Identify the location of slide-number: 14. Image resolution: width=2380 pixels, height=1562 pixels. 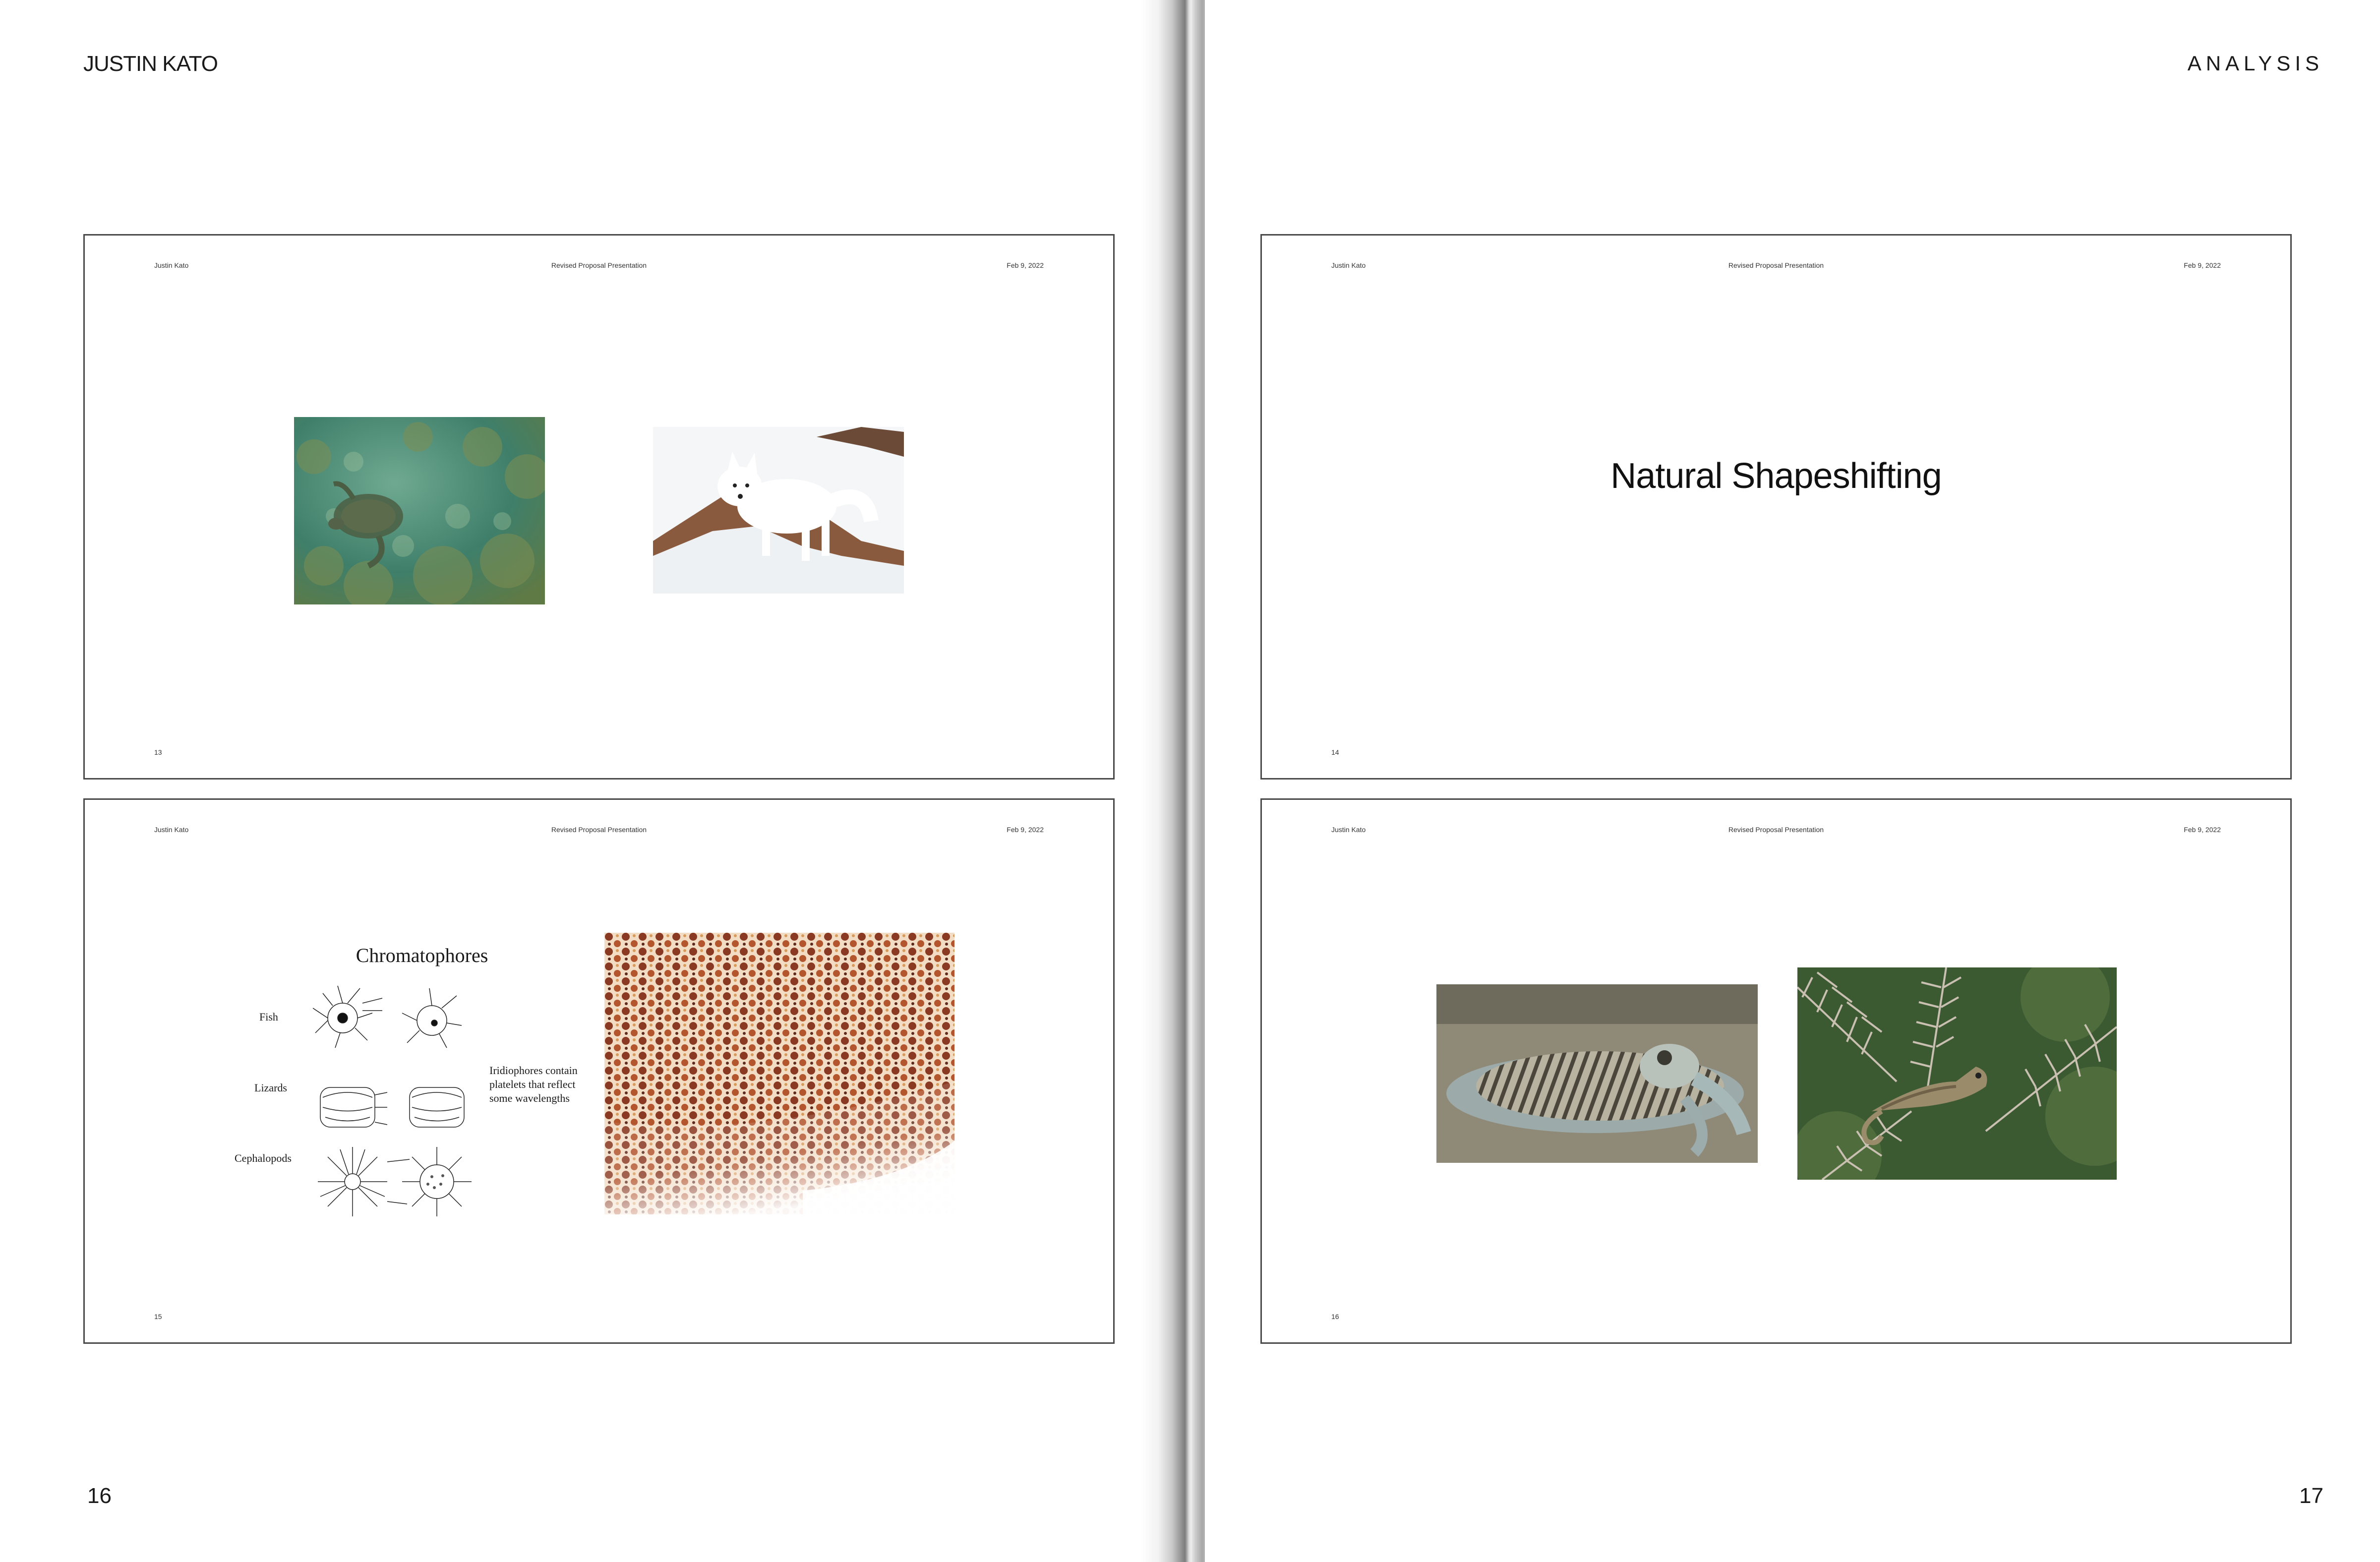
(1335, 752).